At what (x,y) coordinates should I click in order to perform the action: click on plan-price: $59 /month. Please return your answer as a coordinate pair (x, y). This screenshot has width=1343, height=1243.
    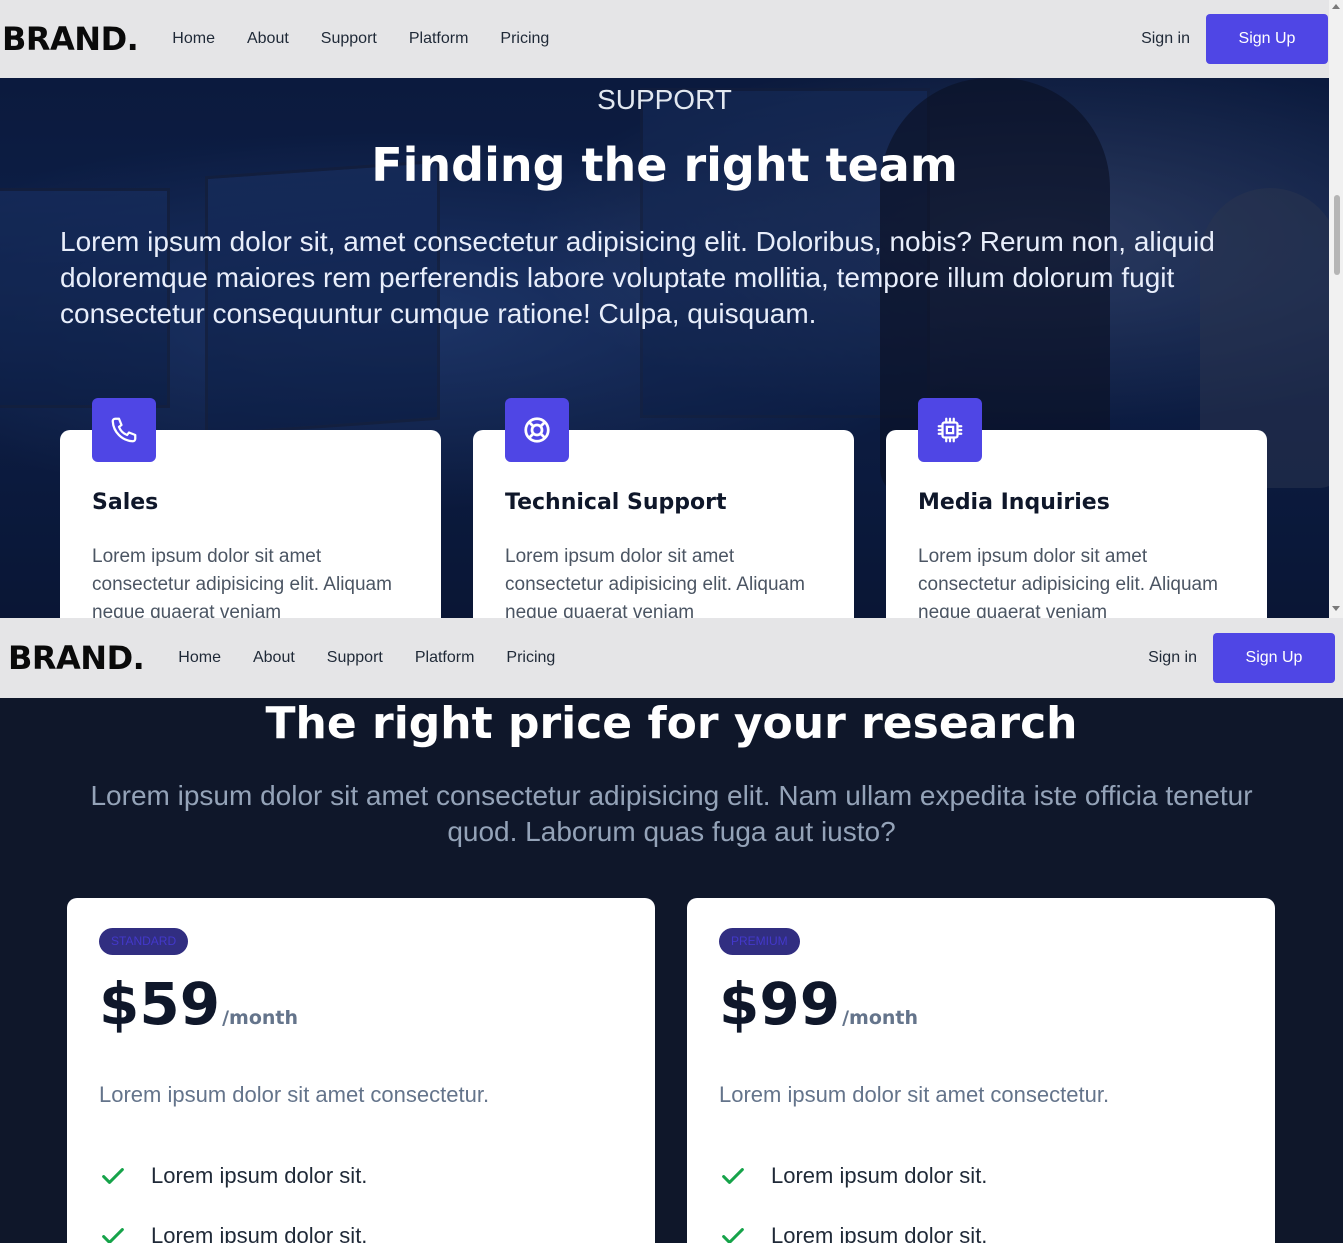
    Looking at the image, I should click on (198, 1004).